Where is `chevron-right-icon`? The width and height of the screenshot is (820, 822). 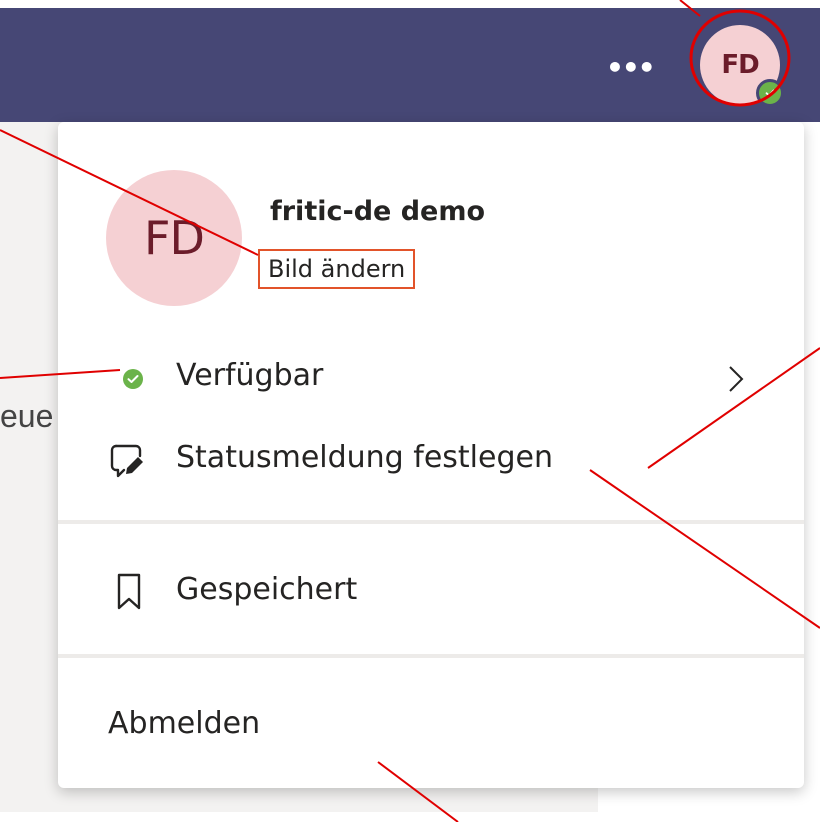 chevron-right-icon is located at coordinates (736, 379).